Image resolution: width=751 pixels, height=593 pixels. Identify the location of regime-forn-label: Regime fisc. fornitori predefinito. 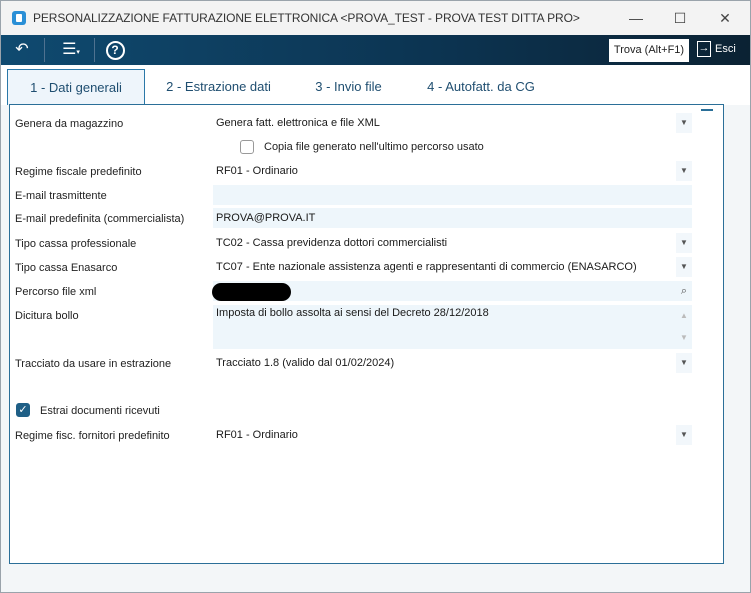
(92, 436).